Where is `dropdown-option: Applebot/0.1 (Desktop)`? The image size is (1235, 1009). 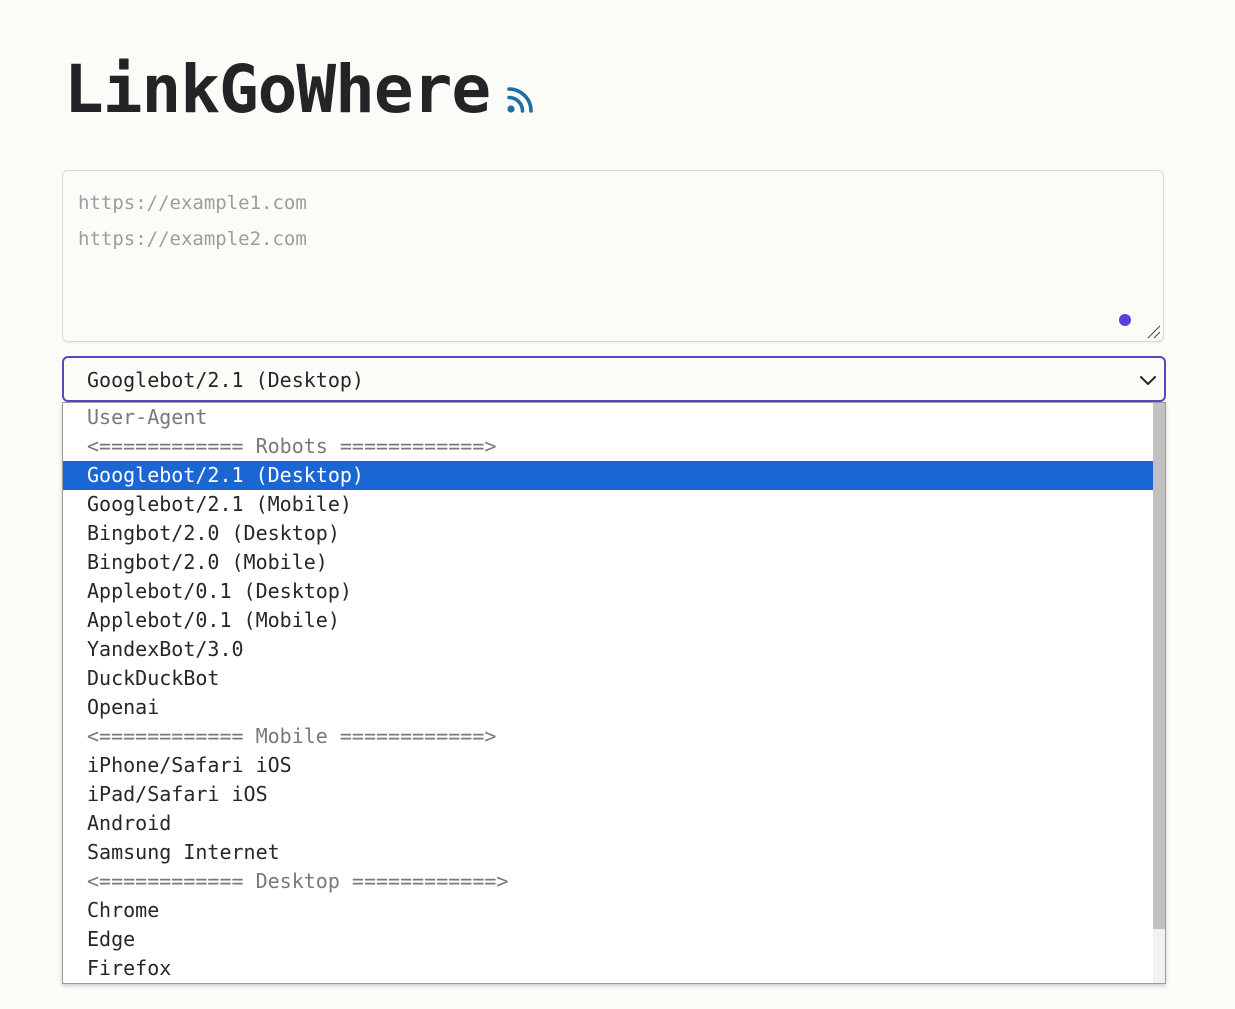 dropdown-option: Applebot/0.1 (Desktop) is located at coordinates (608, 591).